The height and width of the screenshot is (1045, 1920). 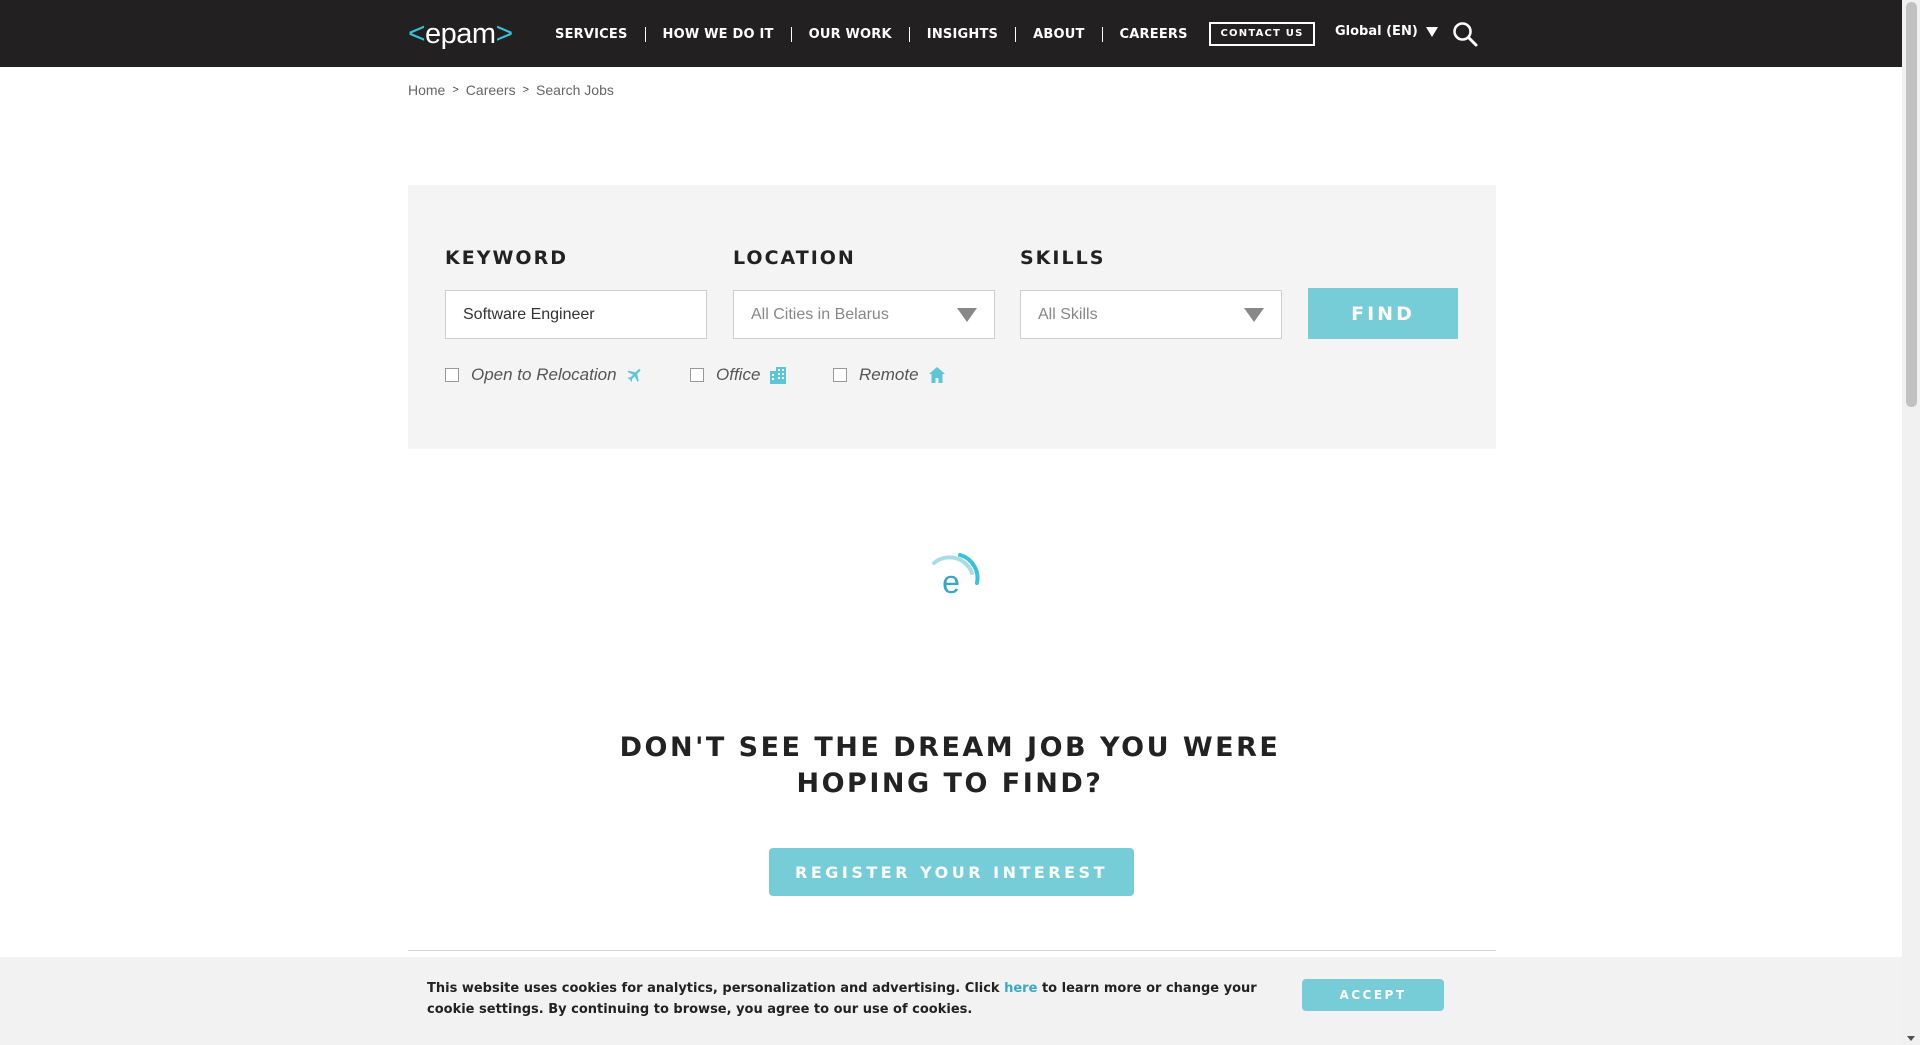 I want to click on office-checkbox: Office, so click(x=738, y=375).